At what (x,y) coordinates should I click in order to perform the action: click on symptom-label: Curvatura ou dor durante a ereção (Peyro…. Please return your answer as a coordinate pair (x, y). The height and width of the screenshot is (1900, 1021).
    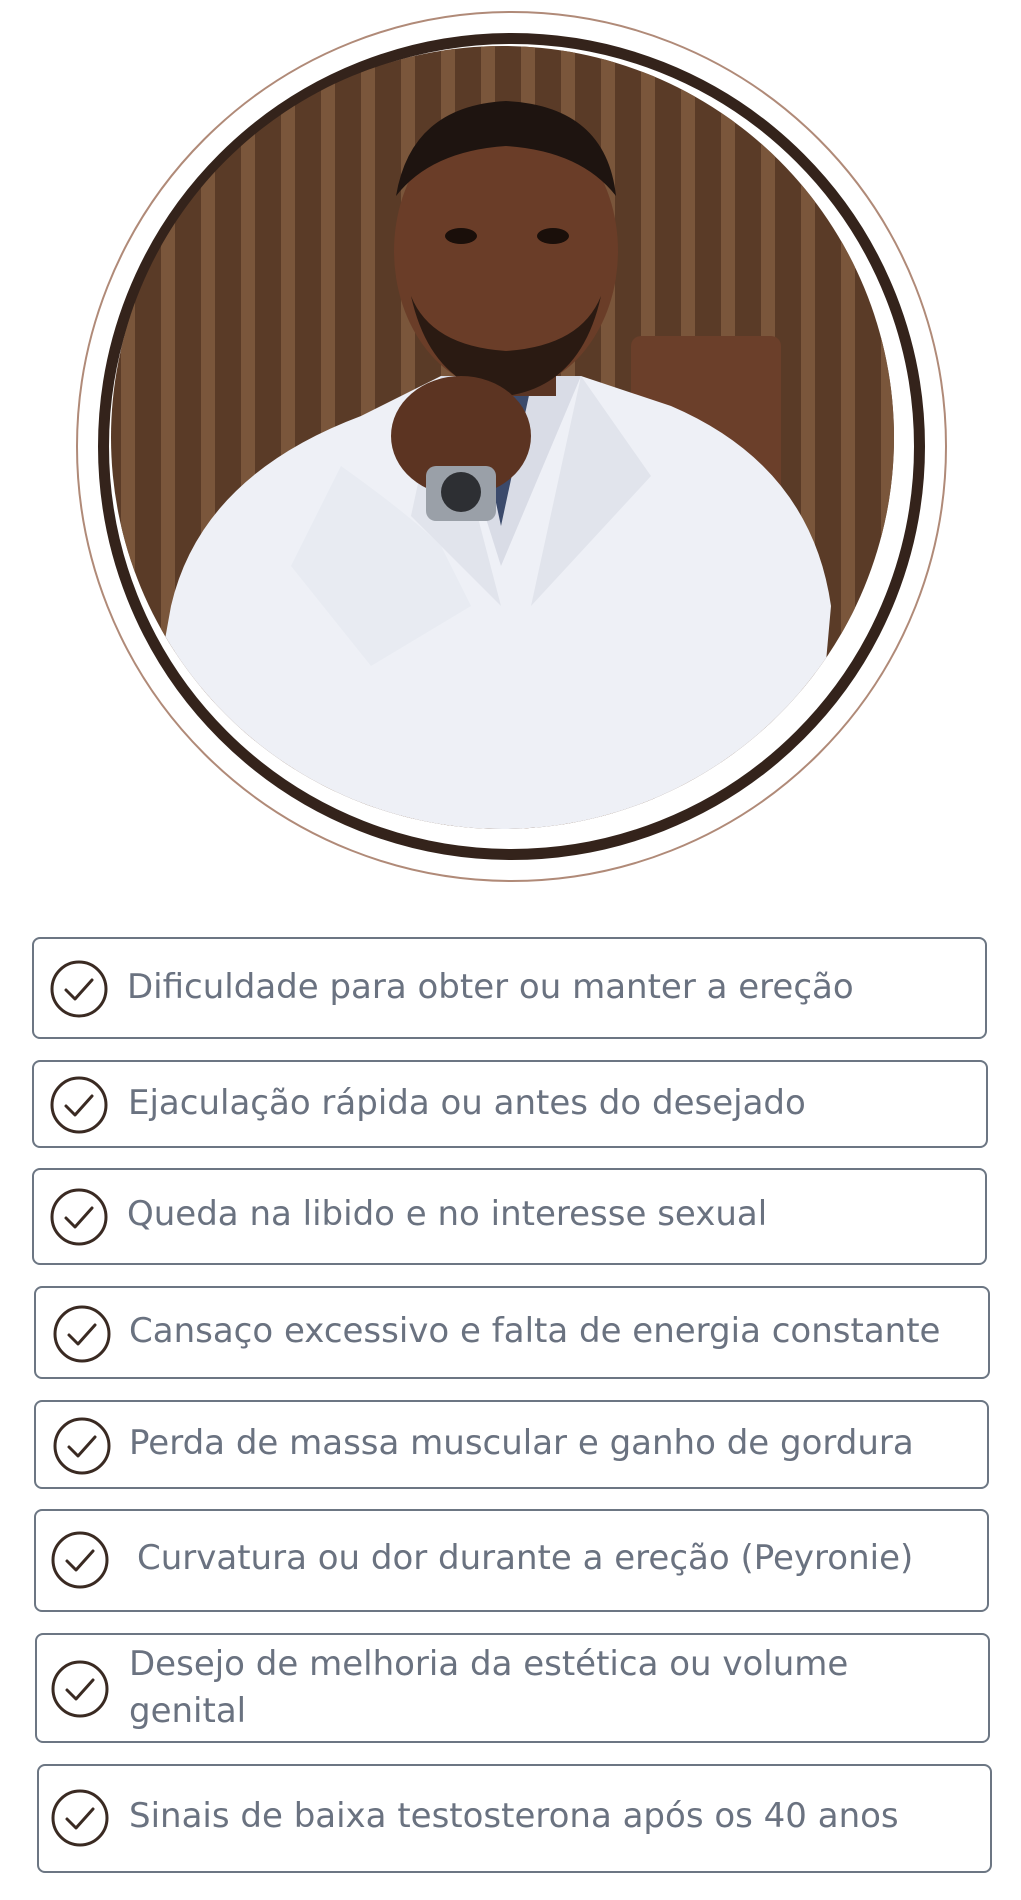
    Looking at the image, I should click on (525, 1558).